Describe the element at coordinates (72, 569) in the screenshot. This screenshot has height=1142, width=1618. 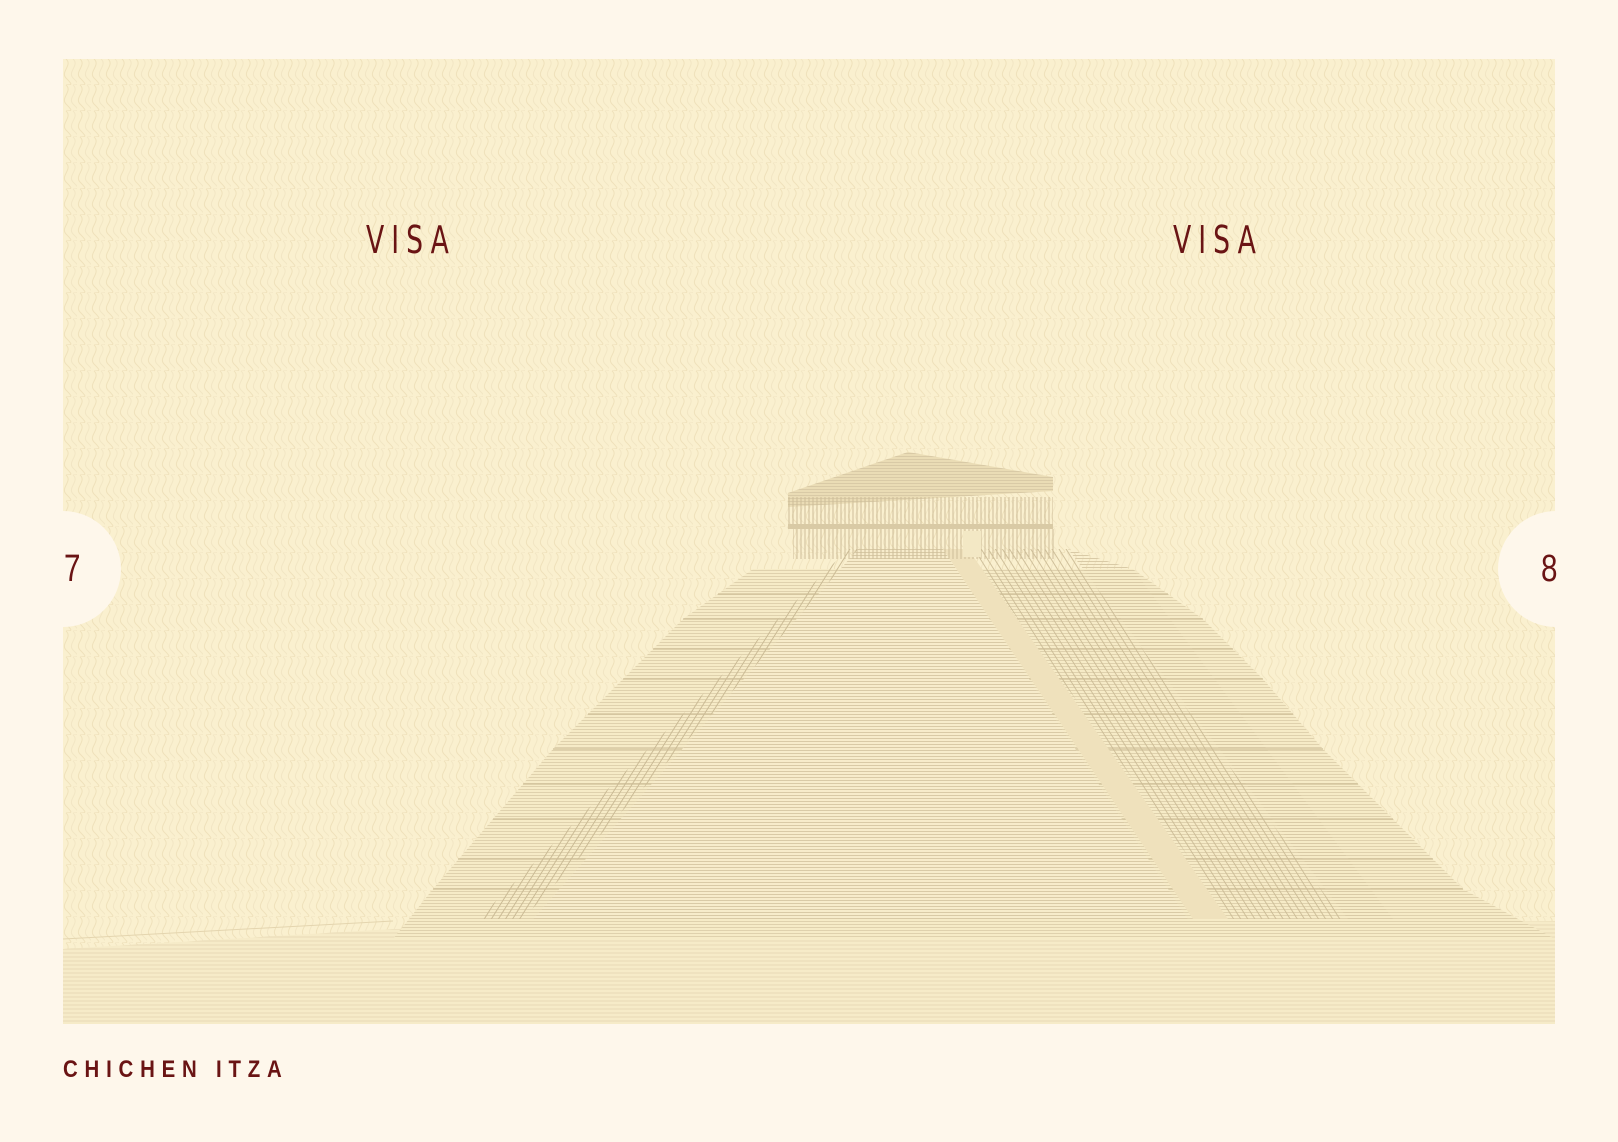
I see `page-number-left: 7` at that location.